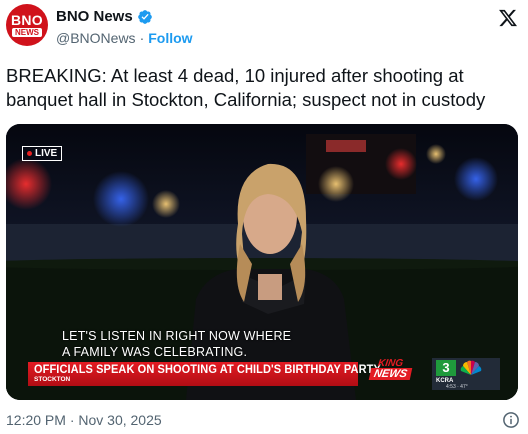  What do you see at coordinates (264, 27) in the screenshot?
I see `tweet-header: BNO NEWS BNO News @BNONews · Follow` at bounding box center [264, 27].